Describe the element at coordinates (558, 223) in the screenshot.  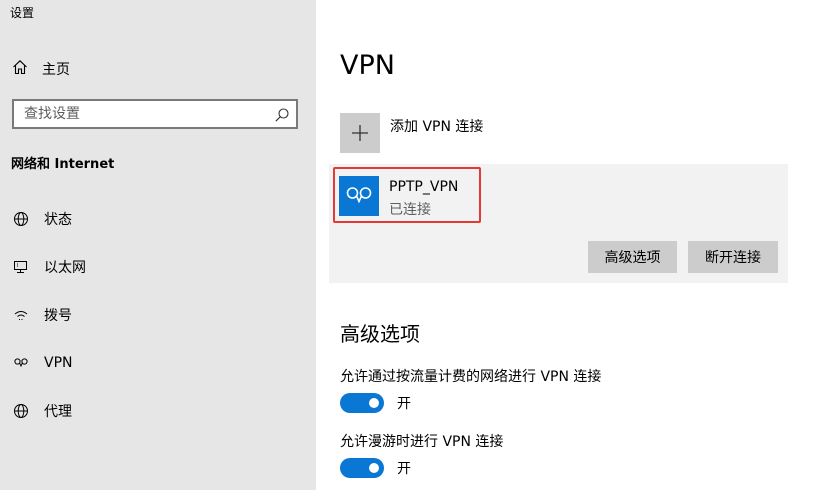
I see `vpn-connection-card: PPTP_VPN 已连接 高级选项 断开连接` at that location.